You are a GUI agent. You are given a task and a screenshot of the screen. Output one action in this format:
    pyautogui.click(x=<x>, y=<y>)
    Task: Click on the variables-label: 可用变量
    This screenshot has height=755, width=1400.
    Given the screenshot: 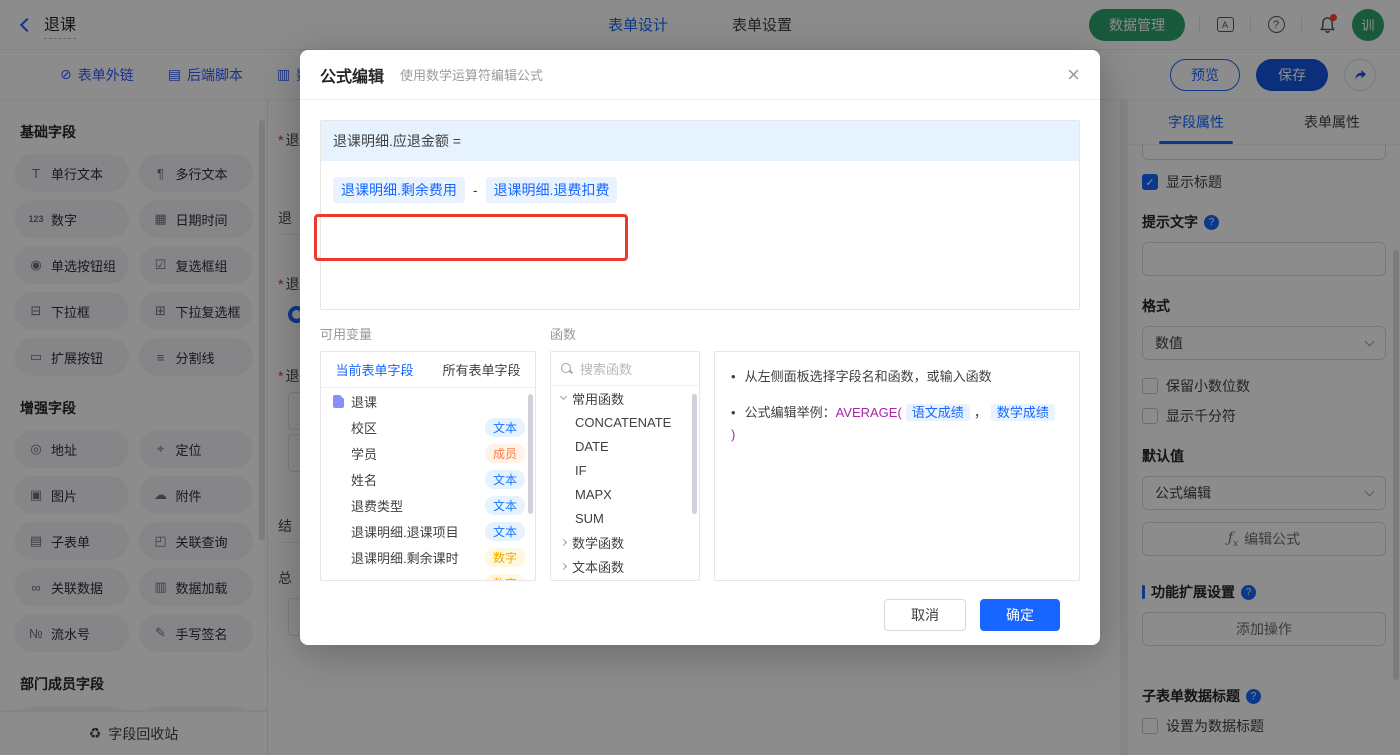 What is the action you would take?
    pyautogui.click(x=346, y=334)
    